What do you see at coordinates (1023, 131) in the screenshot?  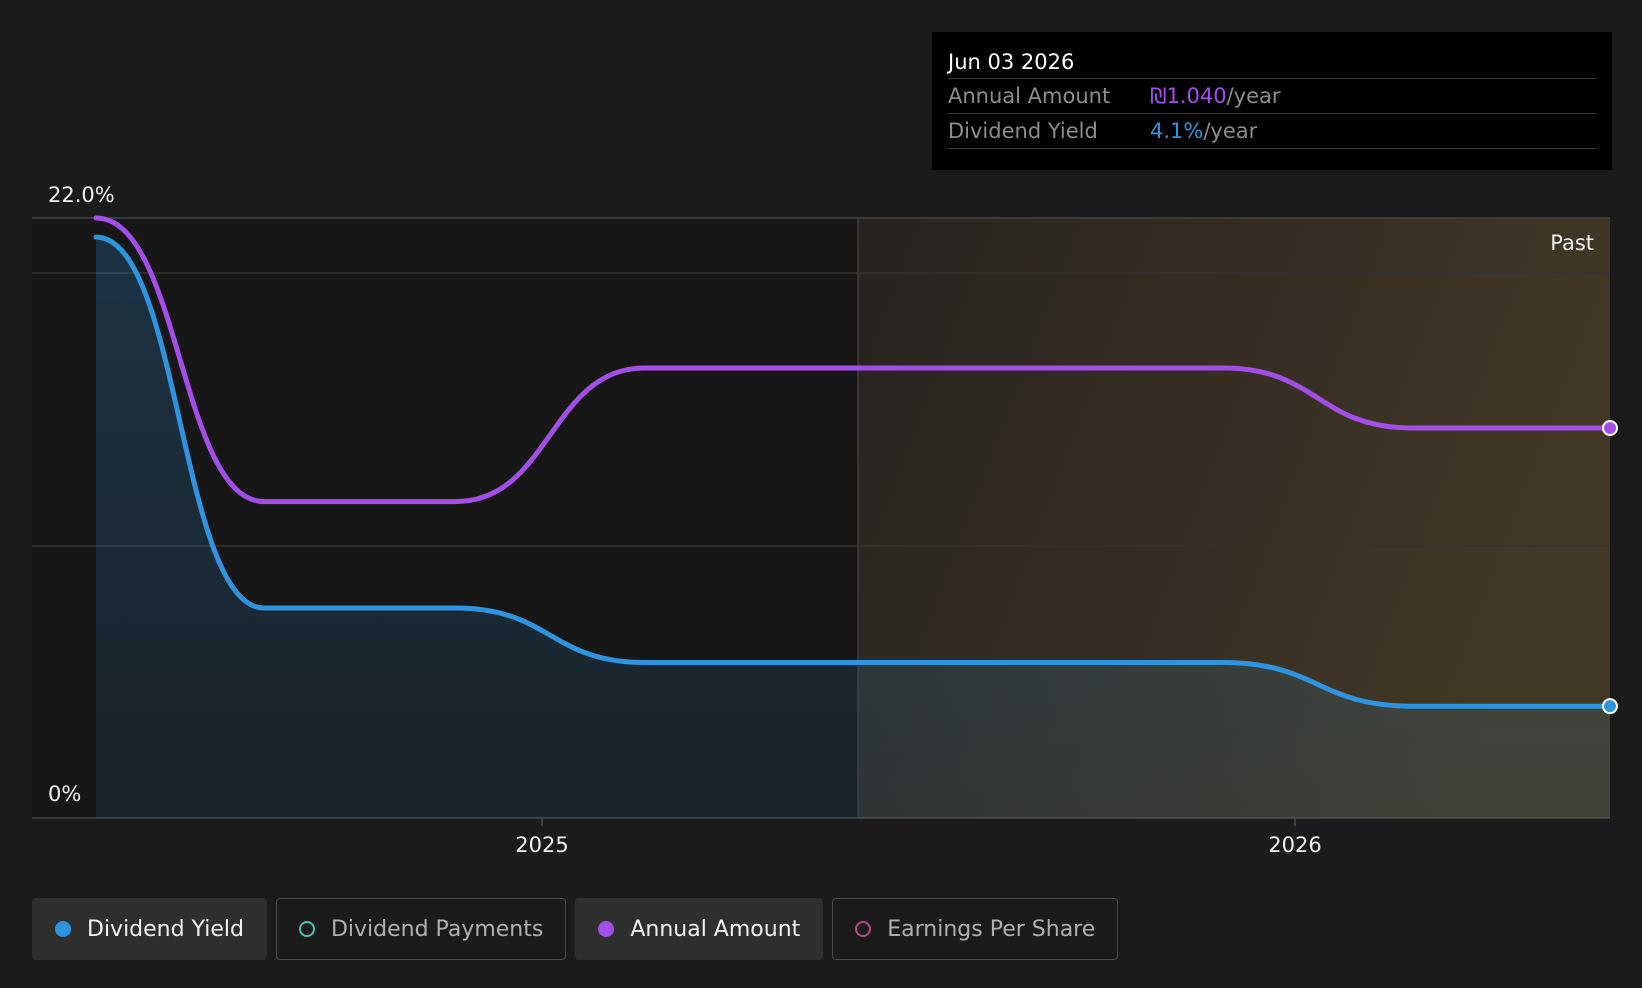 I see `tooltip-label: Dividend Yield` at bounding box center [1023, 131].